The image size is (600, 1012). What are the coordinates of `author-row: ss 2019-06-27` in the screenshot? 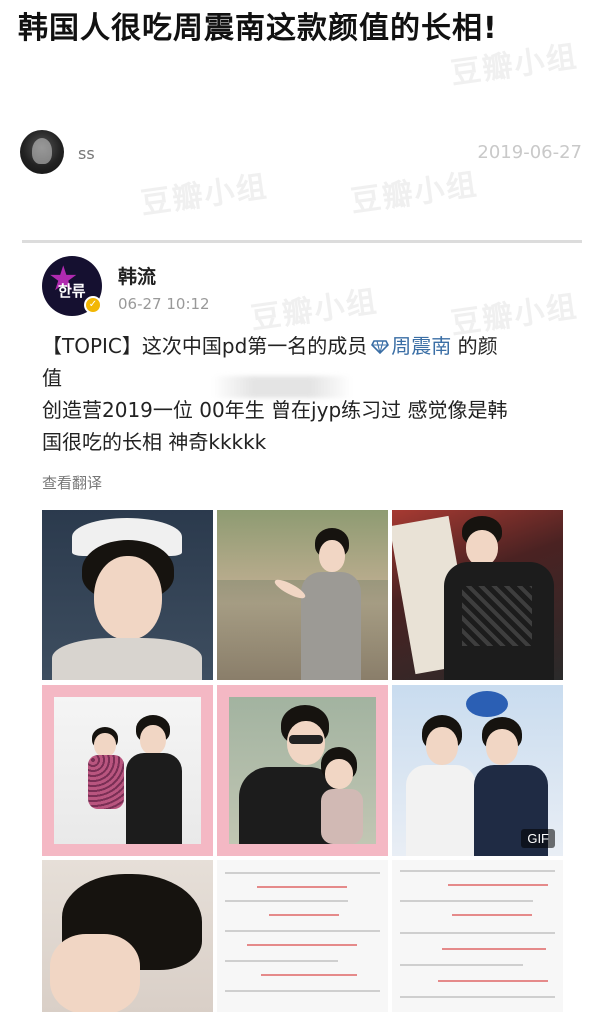 It's located at (301, 154).